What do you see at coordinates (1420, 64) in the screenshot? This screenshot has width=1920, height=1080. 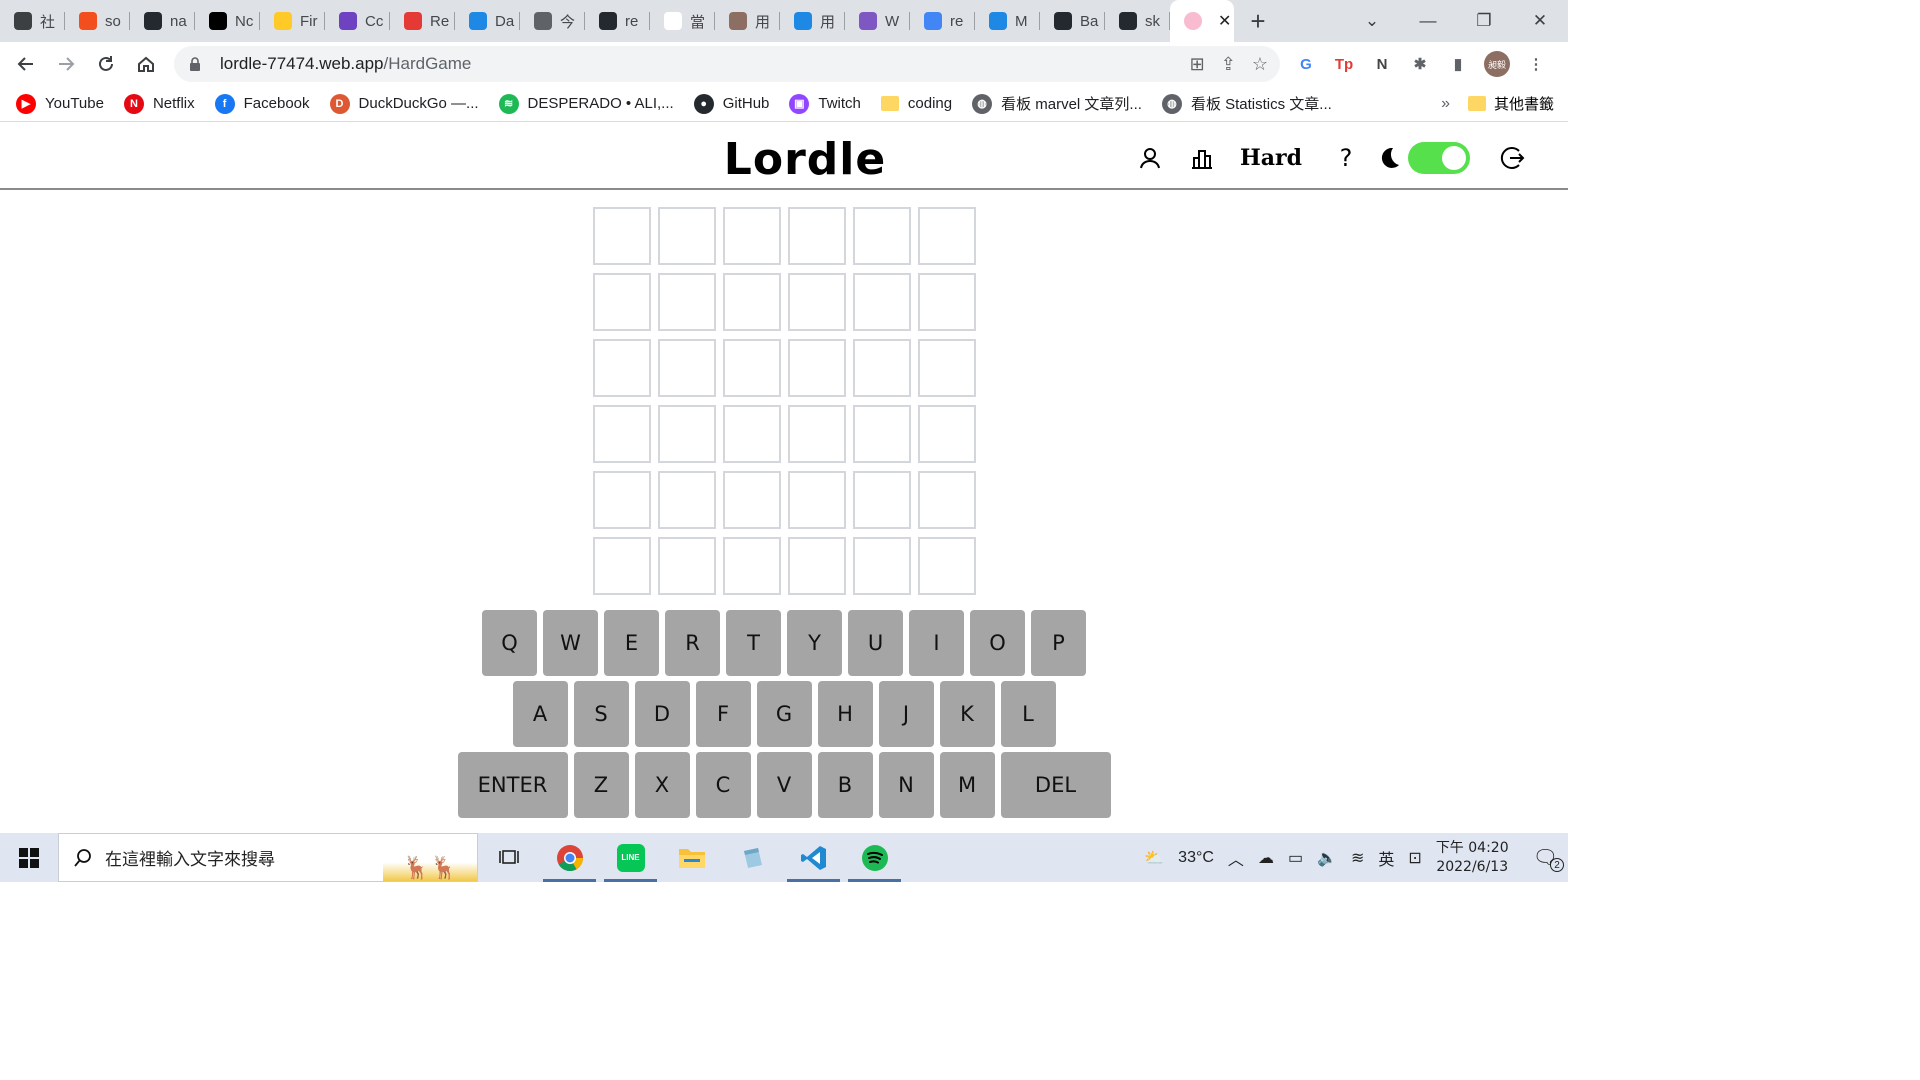 I see `puzzle-icon: ✱` at bounding box center [1420, 64].